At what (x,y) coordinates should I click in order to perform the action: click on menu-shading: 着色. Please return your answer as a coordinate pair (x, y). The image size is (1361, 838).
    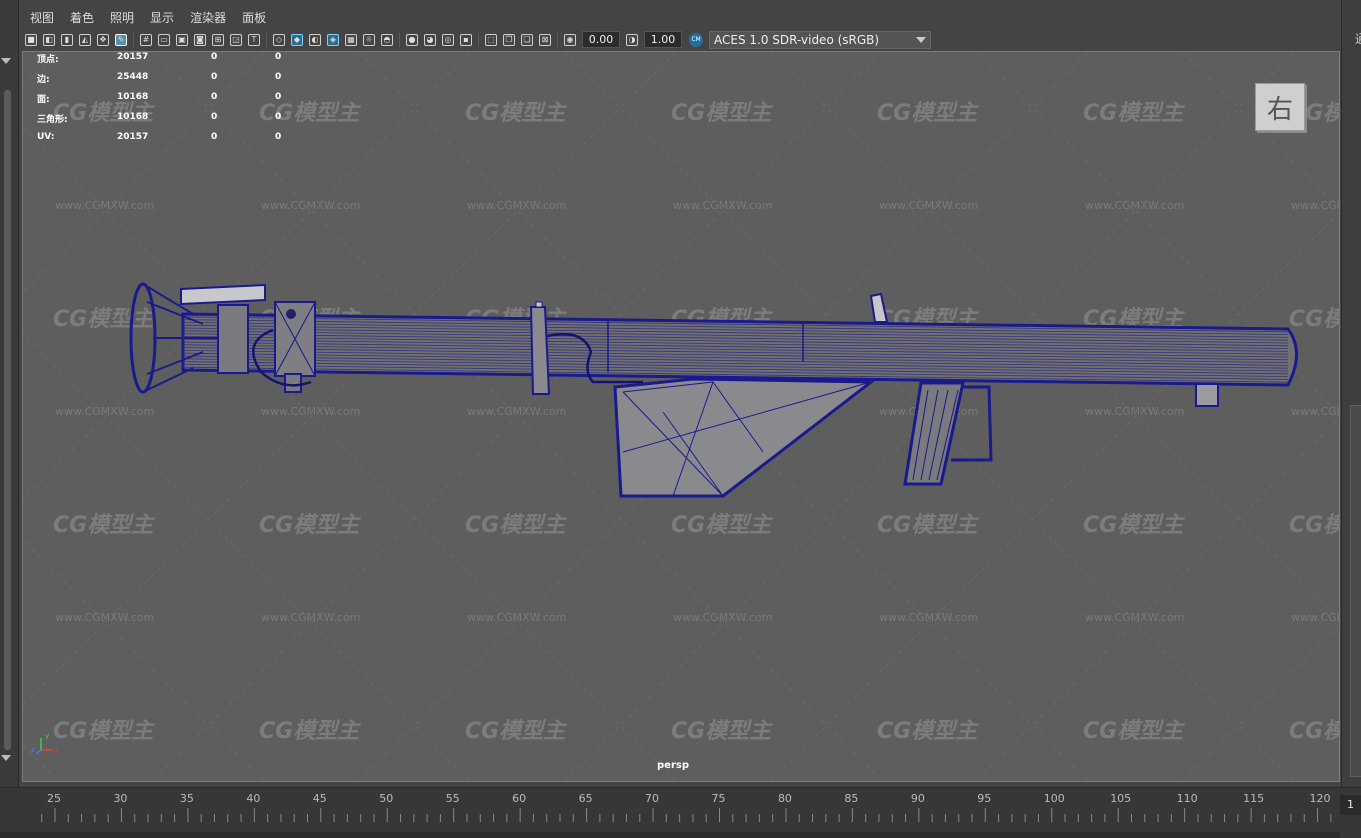
    Looking at the image, I should click on (82, 18).